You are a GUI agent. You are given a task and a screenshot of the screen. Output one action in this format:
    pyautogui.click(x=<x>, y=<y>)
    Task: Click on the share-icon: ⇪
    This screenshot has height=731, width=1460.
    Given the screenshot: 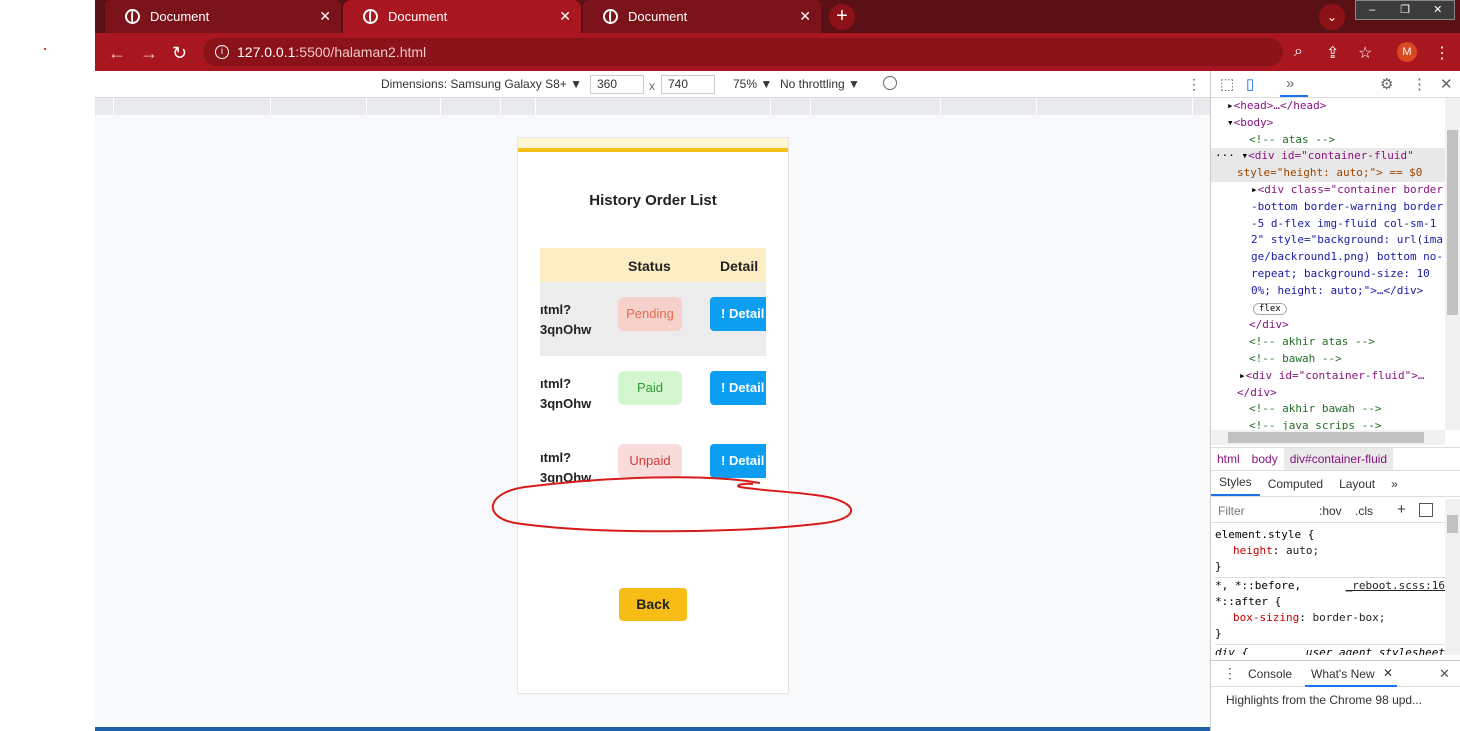 What is the action you would take?
    pyautogui.click(x=1332, y=53)
    